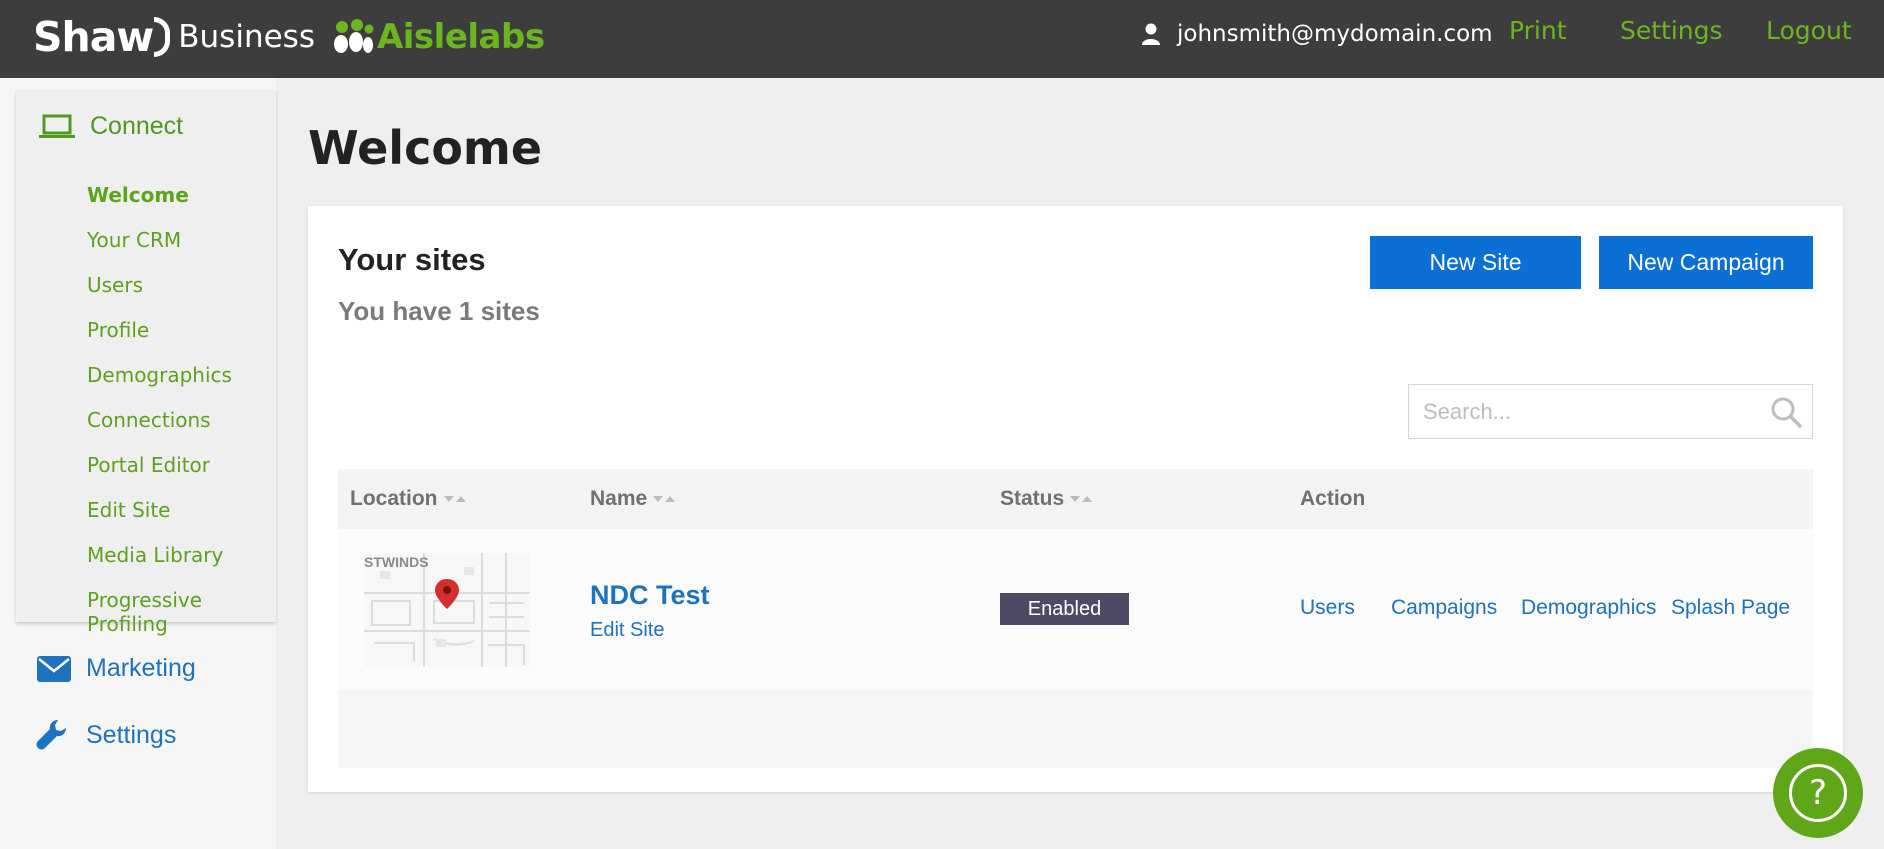 The width and height of the screenshot is (1884, 849). Describe the element at coordinates (1475, 262) in the screenshot. I see `new-site-button: New Site` at that location.